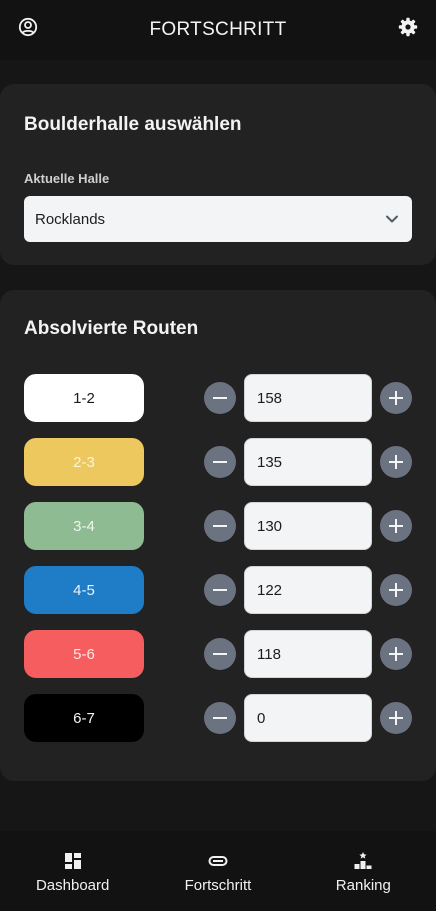 This screenshot has height=911, width=436. I want to click on bottom-navigation: Dashboard Fortschritt Ranking, so click(218, 871).